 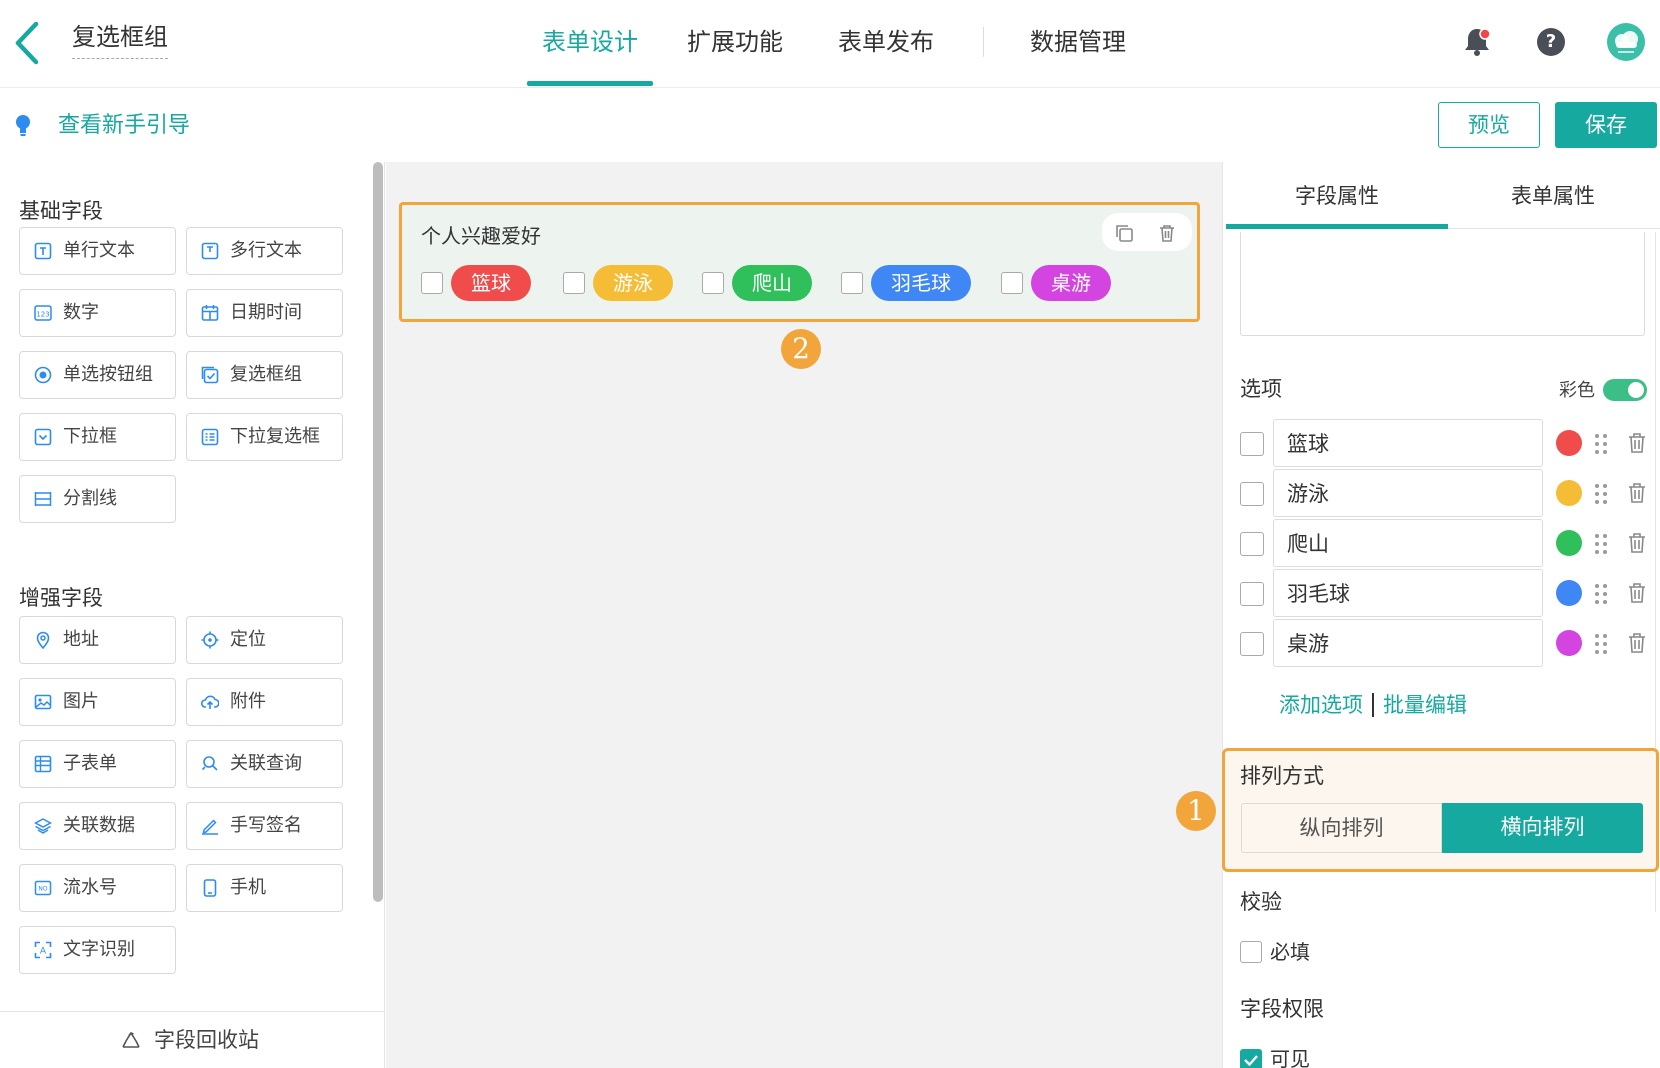 What do you see at coordinates (264, 313) in the screenshot?
I see `field-datetime: 日期时间` at bounding box center [264, 313].